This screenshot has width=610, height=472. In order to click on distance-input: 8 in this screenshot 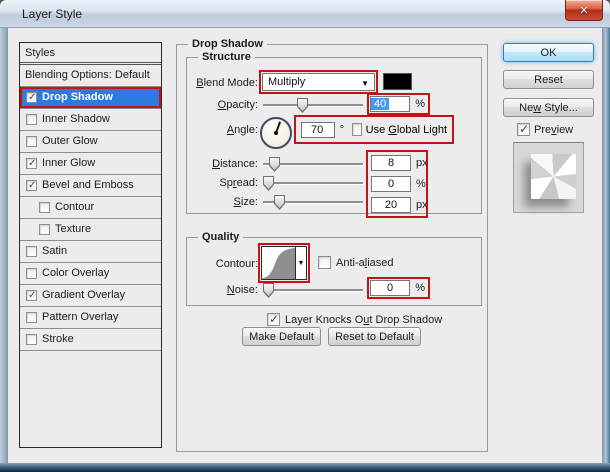, I will do `click(391, 163)`.